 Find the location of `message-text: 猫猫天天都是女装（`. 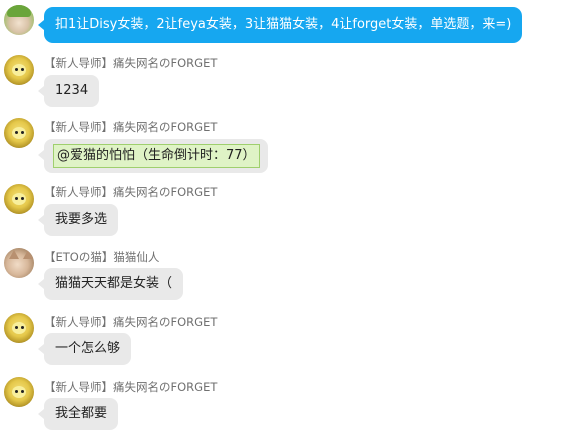

message-text: 猫猫天天都是女装（ is located at coordinates (114, 283).